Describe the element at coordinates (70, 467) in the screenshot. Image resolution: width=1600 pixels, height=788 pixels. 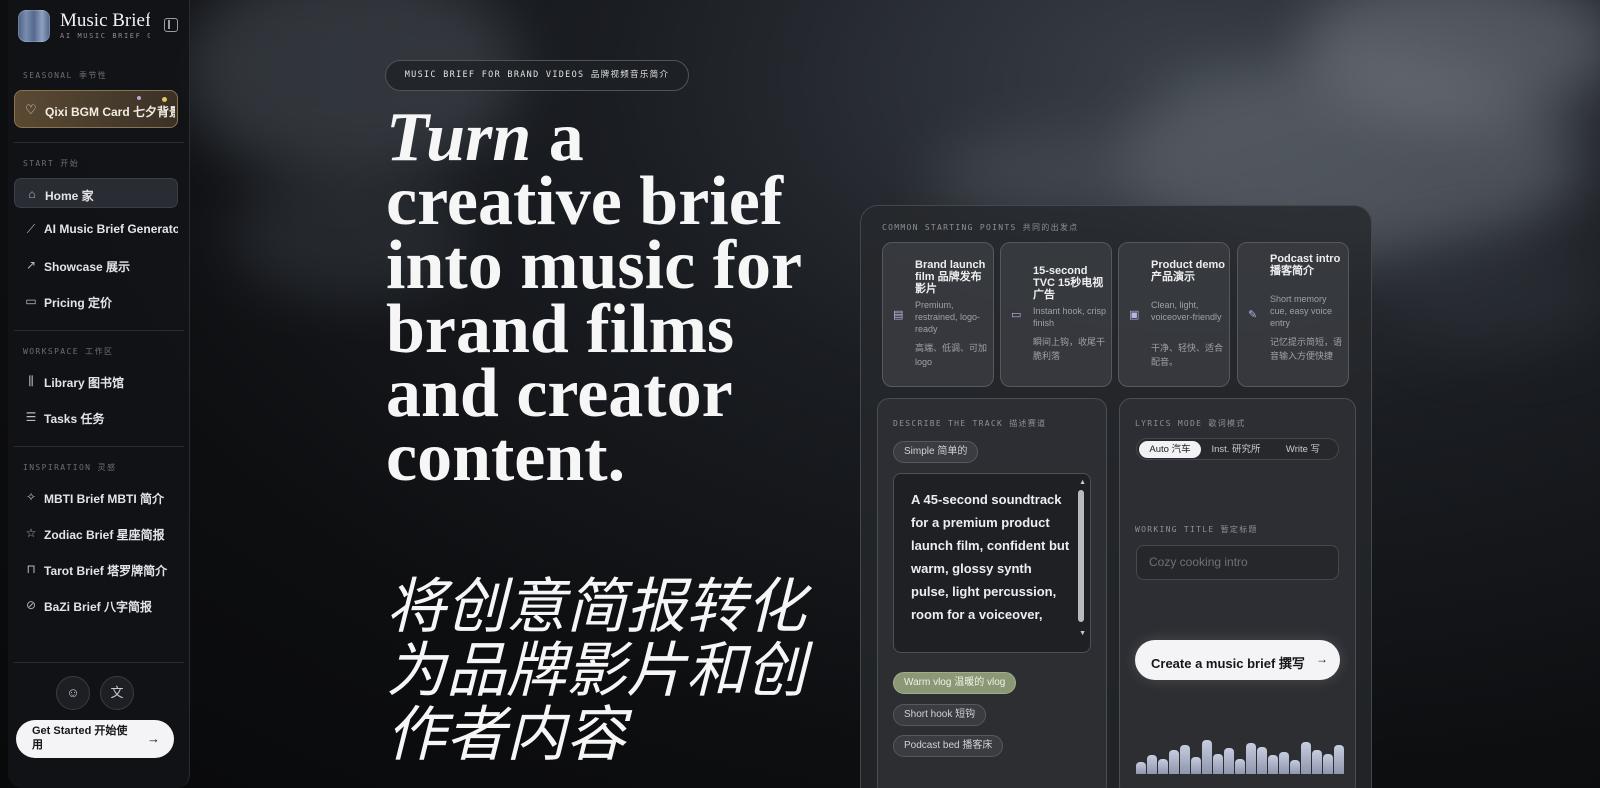
I see `section-label-inspiration: INSPIRATION 灵感` at that location.